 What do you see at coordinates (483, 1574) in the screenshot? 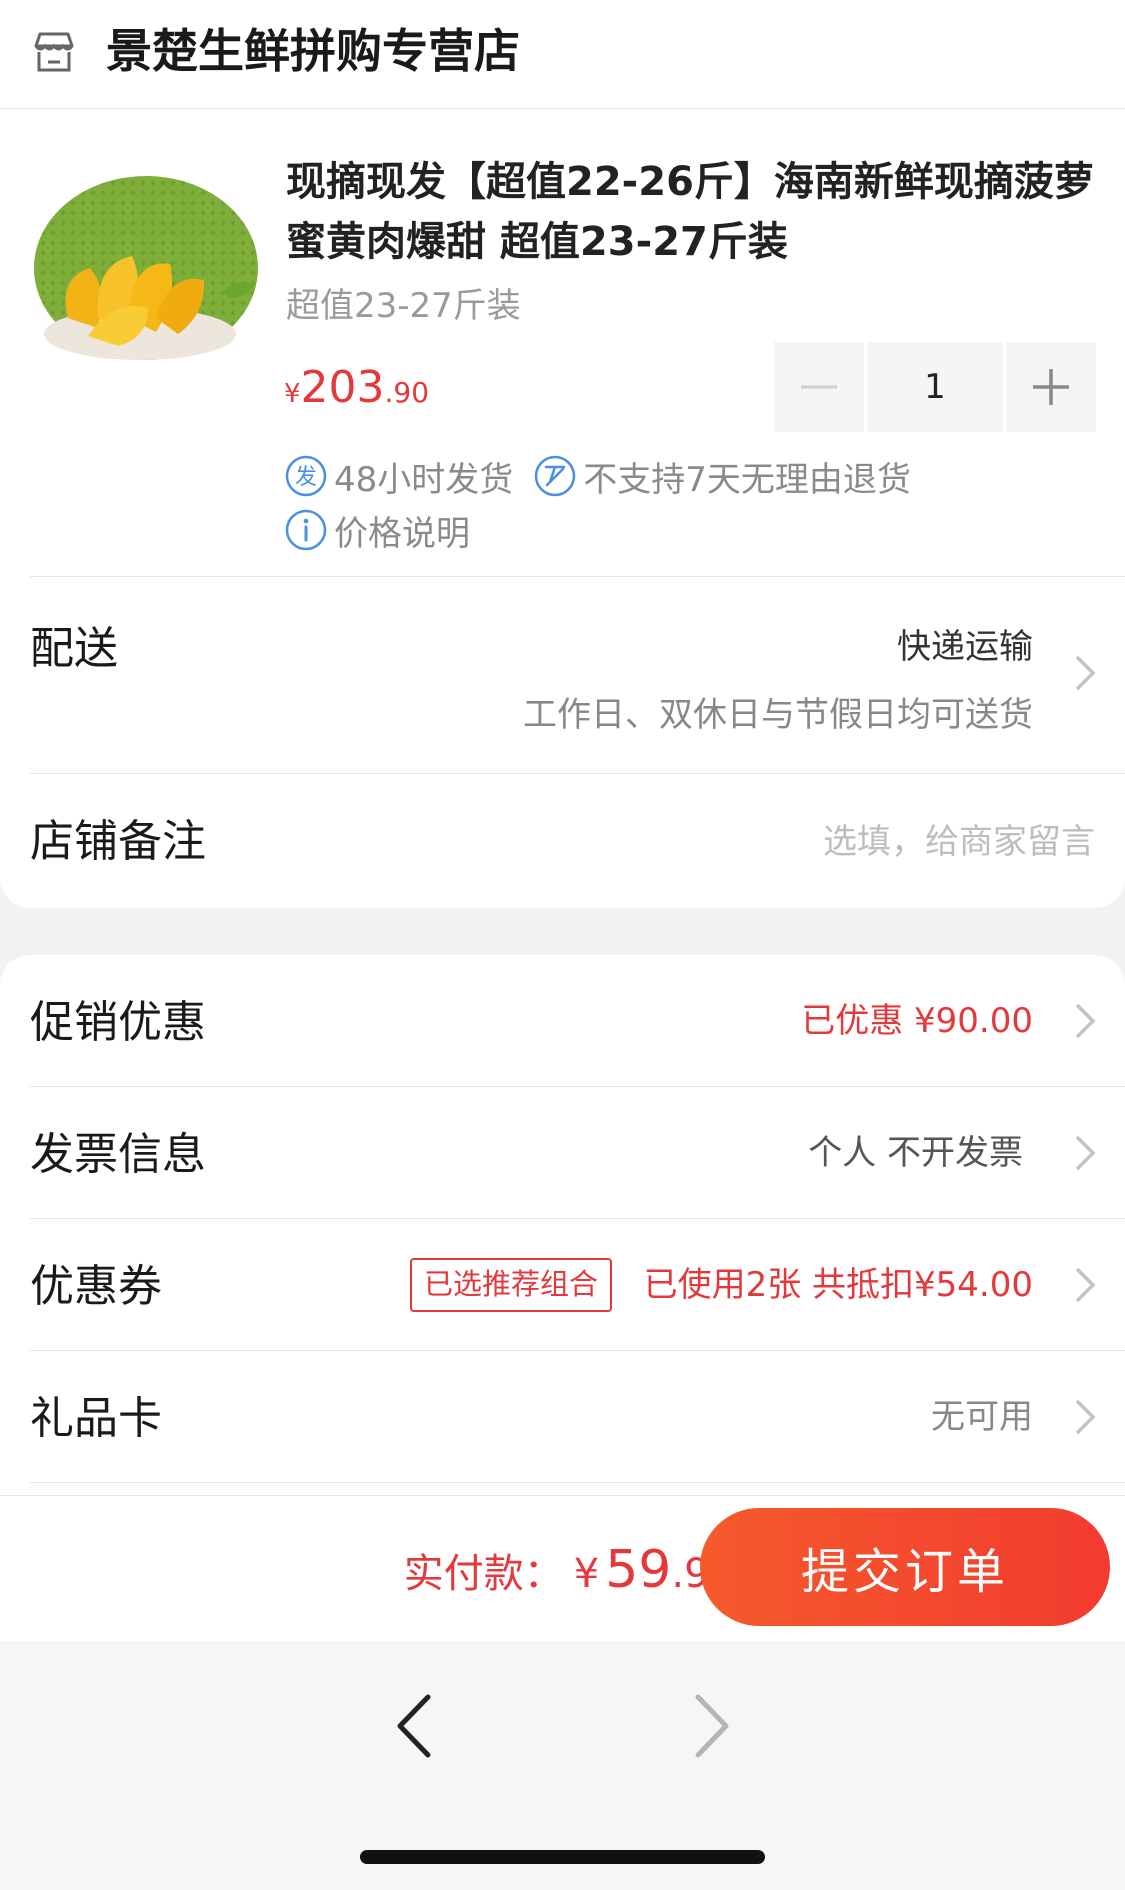
I see `pay-label: 实付款：` at bounding box center [483, 1574].